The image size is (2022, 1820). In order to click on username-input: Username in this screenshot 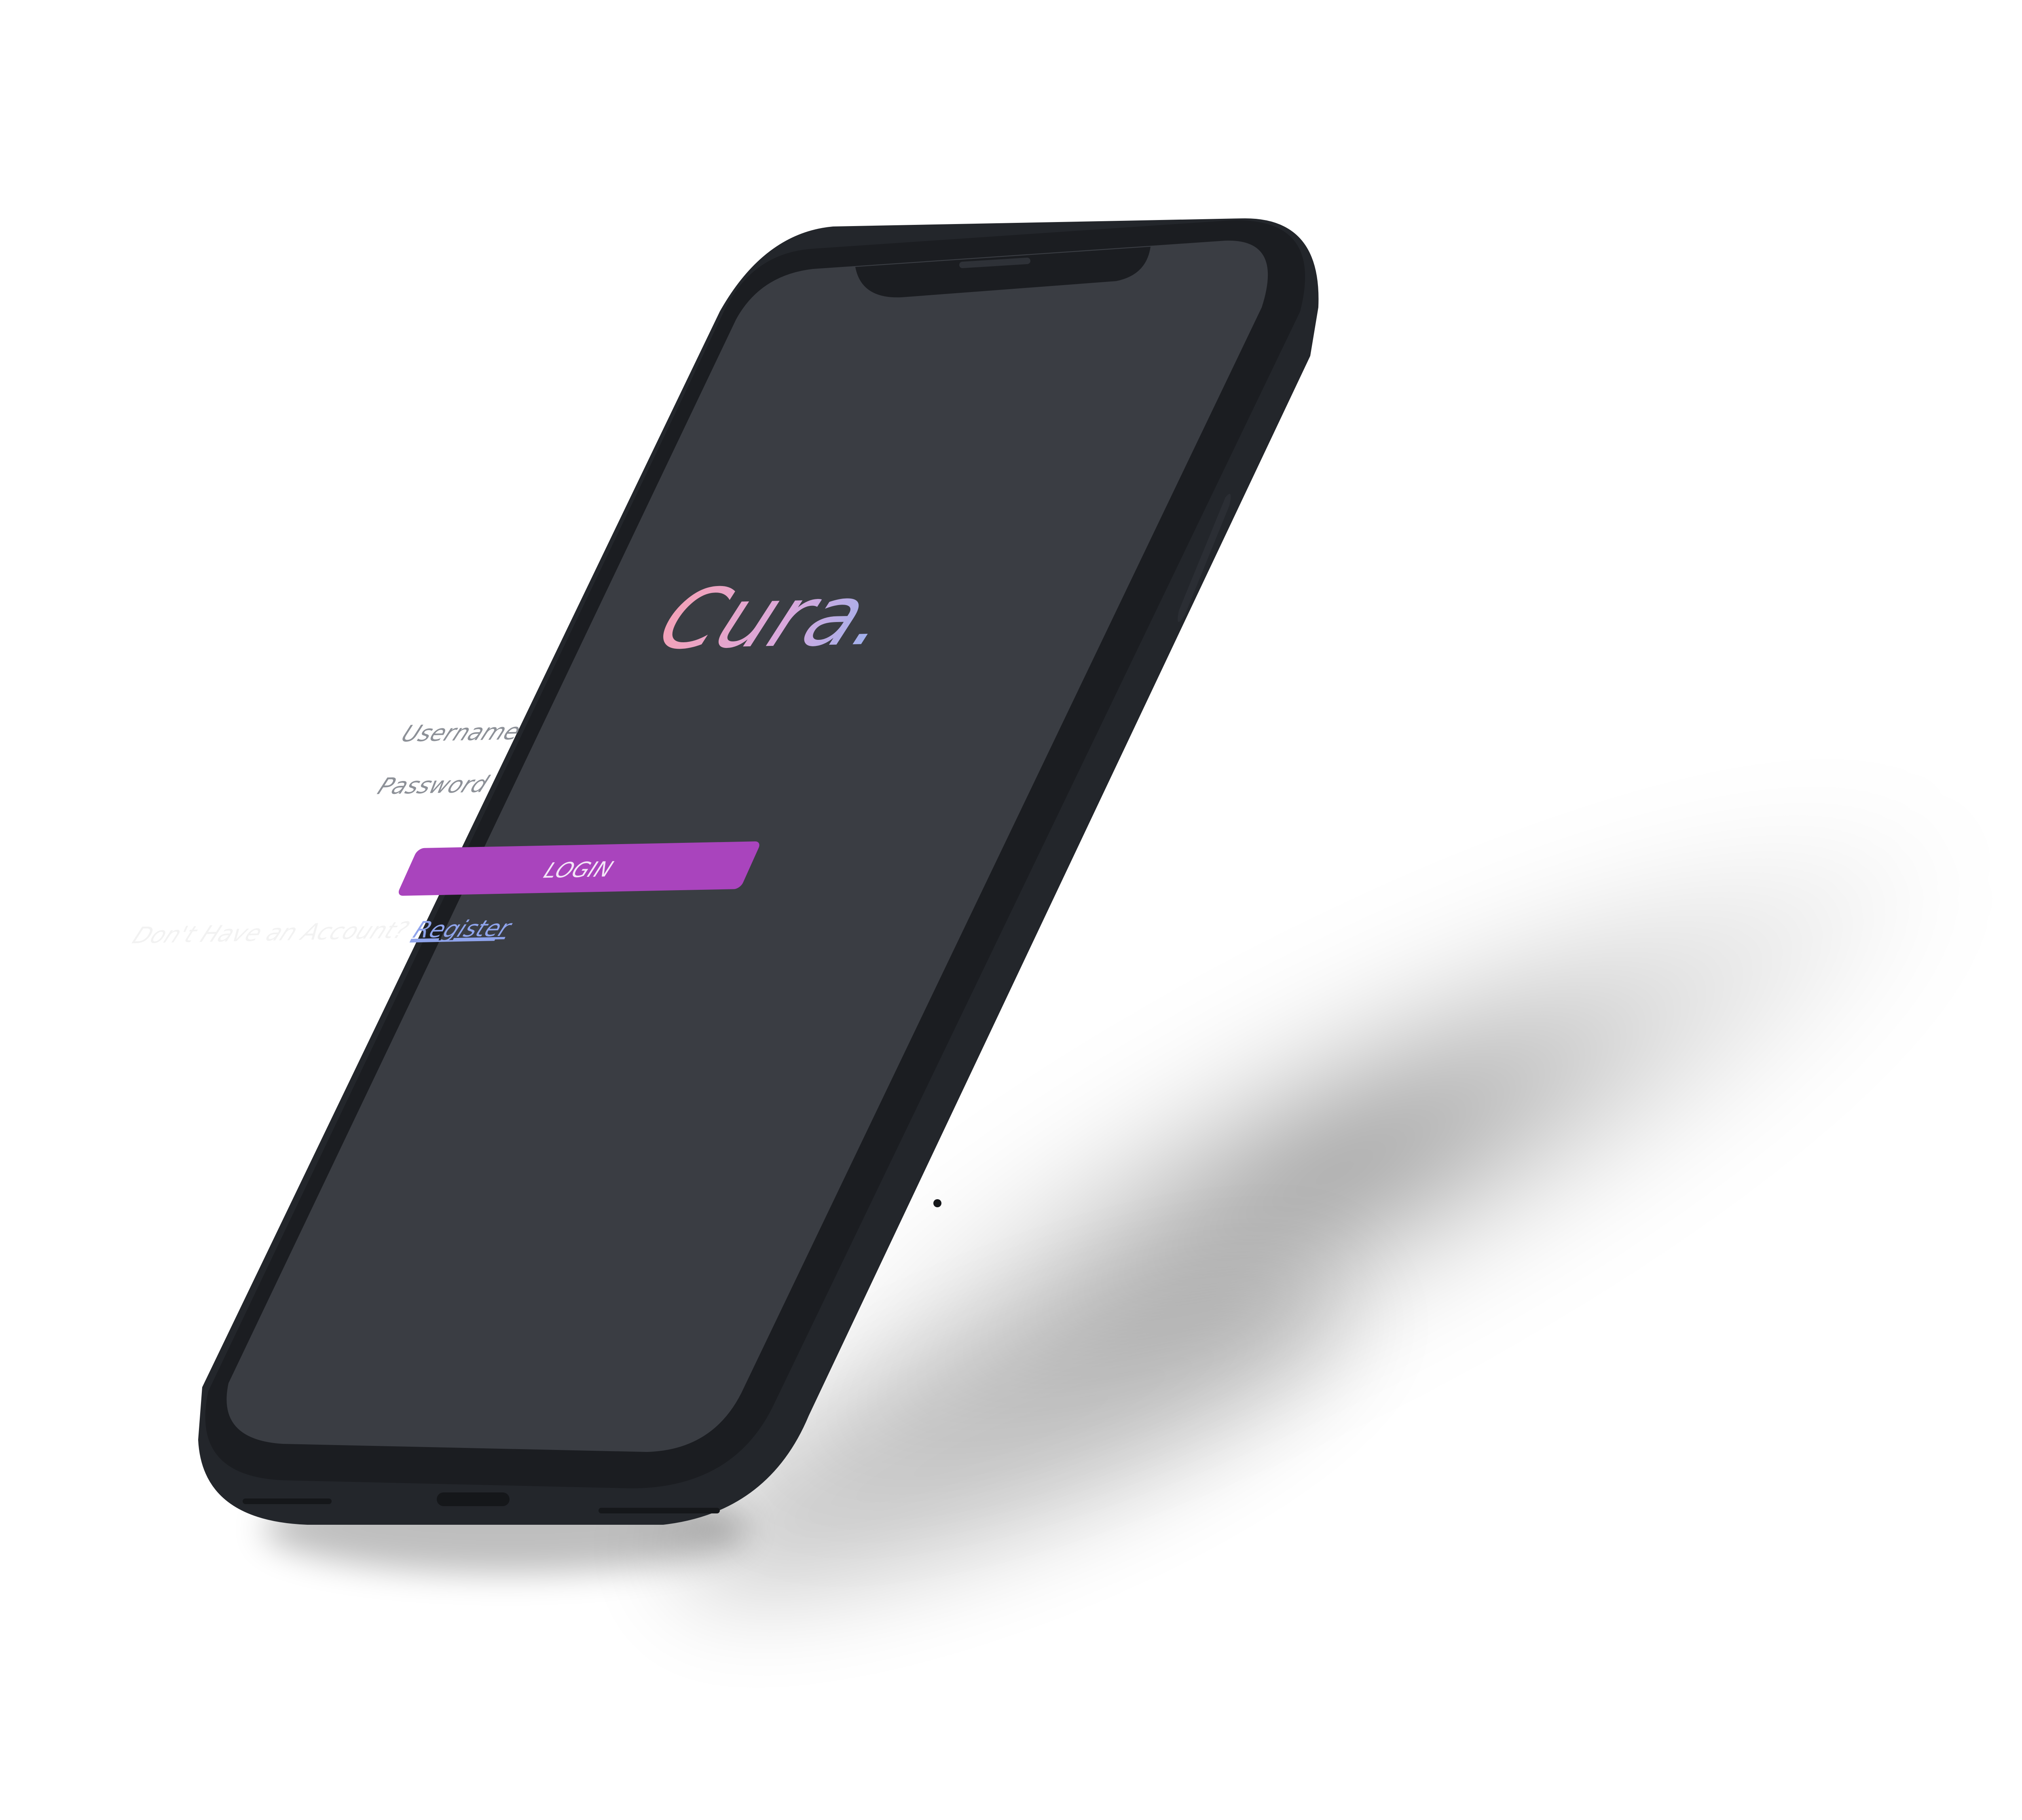, I will do `click(461, 732)`.